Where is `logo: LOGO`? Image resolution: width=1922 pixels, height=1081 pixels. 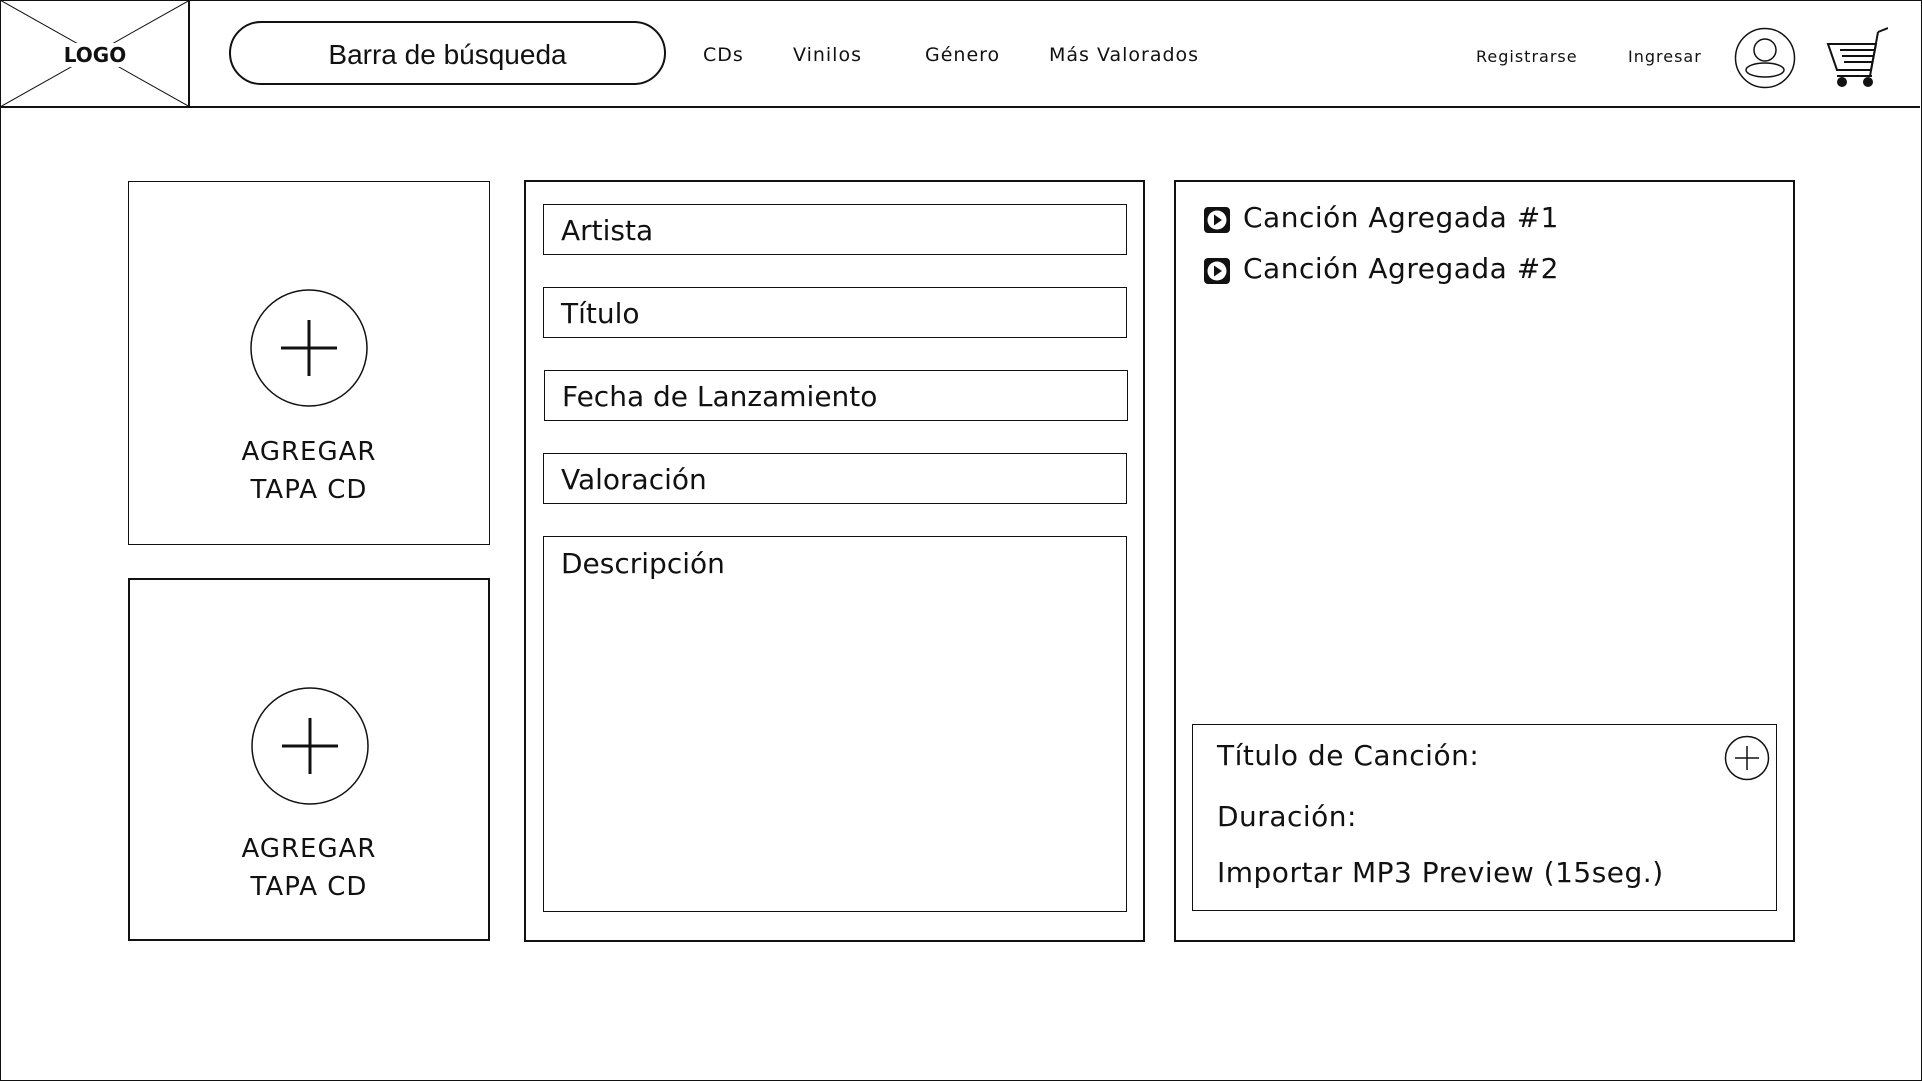 logo: LOGO is located at coordinates (95, 53).